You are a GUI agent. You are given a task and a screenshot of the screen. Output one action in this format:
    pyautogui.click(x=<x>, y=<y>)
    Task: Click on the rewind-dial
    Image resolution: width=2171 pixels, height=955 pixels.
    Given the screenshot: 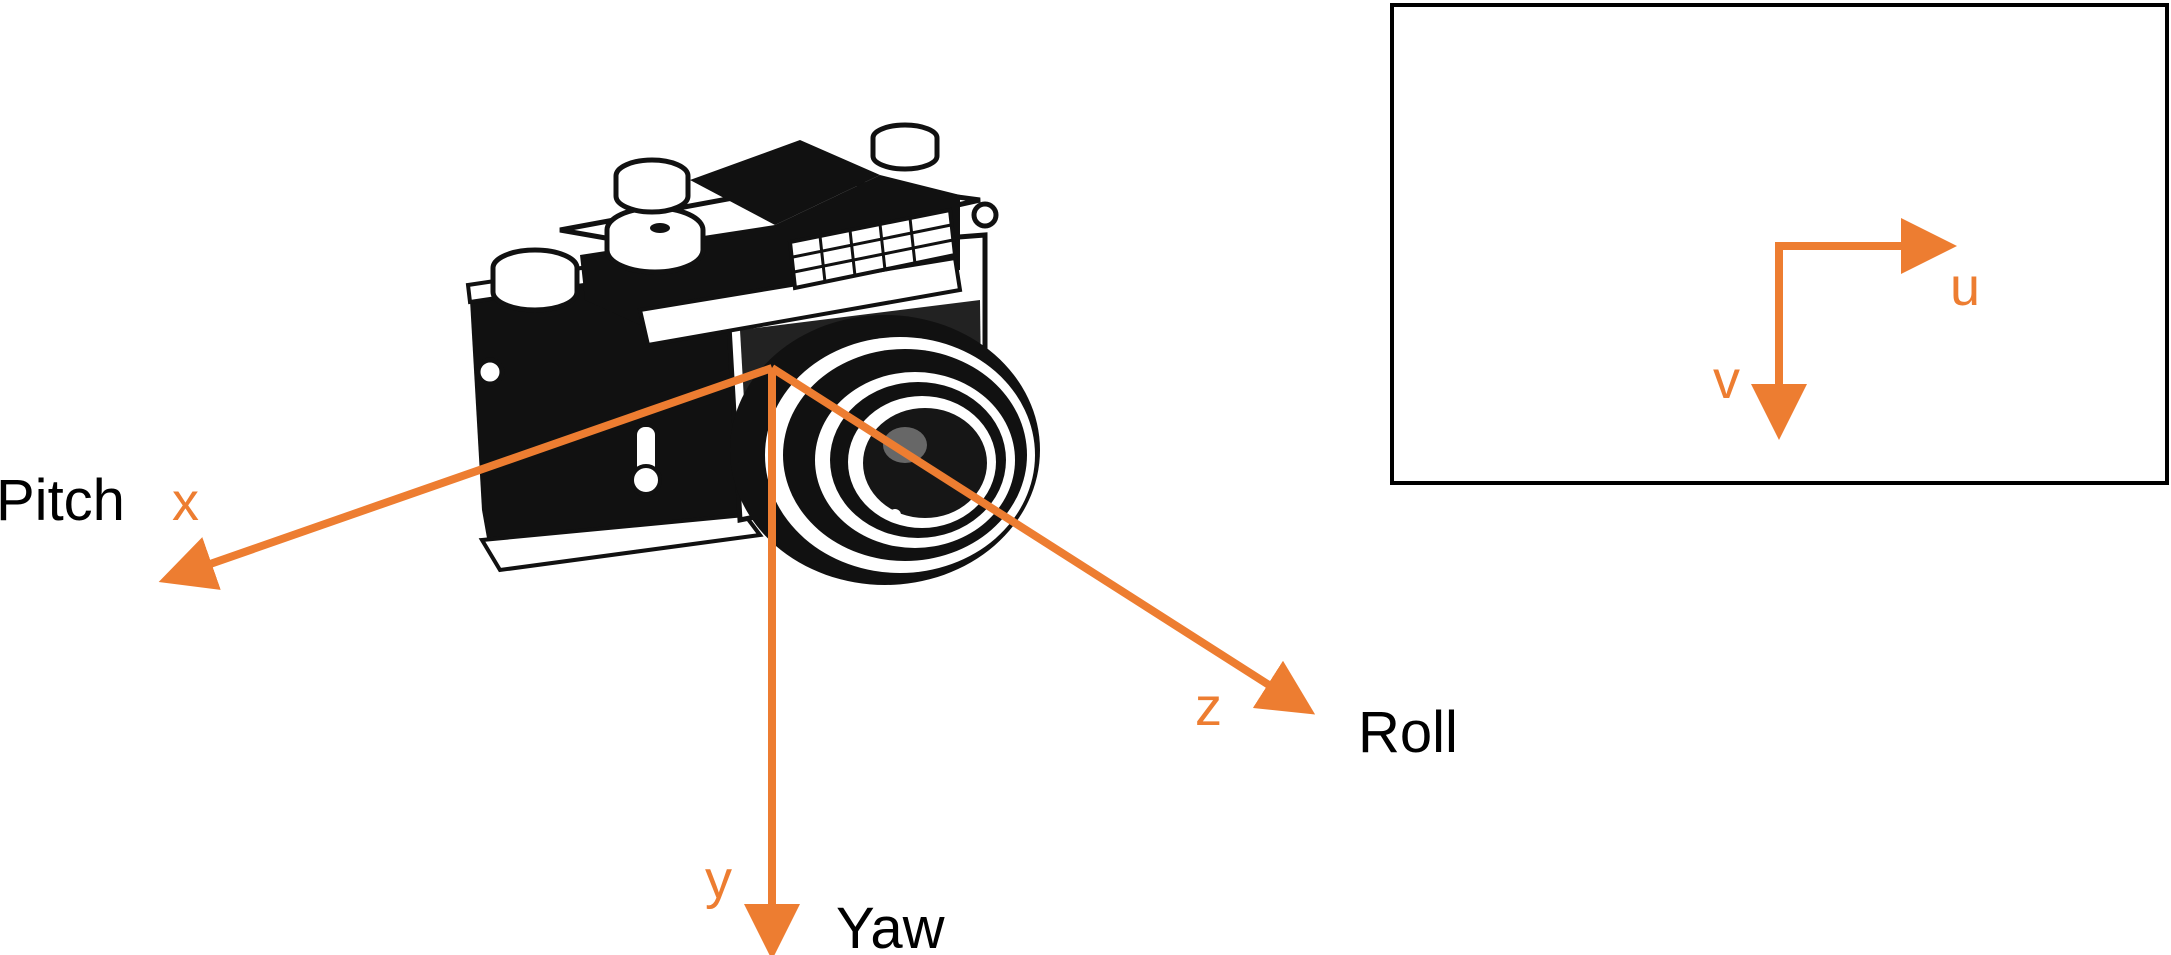 What is the action you would take?
    pyautogui.click(x=535, y=280)
    